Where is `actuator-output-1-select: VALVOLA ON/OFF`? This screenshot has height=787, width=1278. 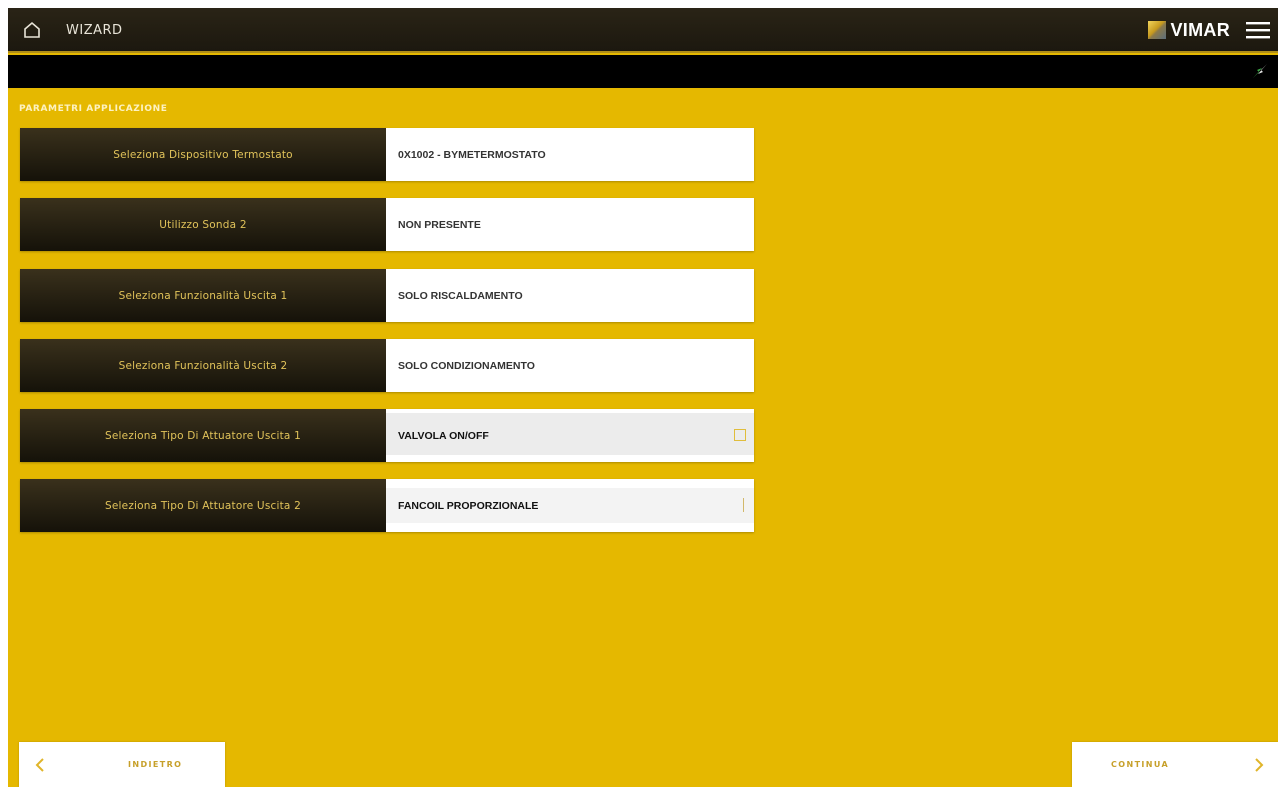
actuator-output-1-select: VALVOLA ON/OFF is located at coordinates (570, 435).